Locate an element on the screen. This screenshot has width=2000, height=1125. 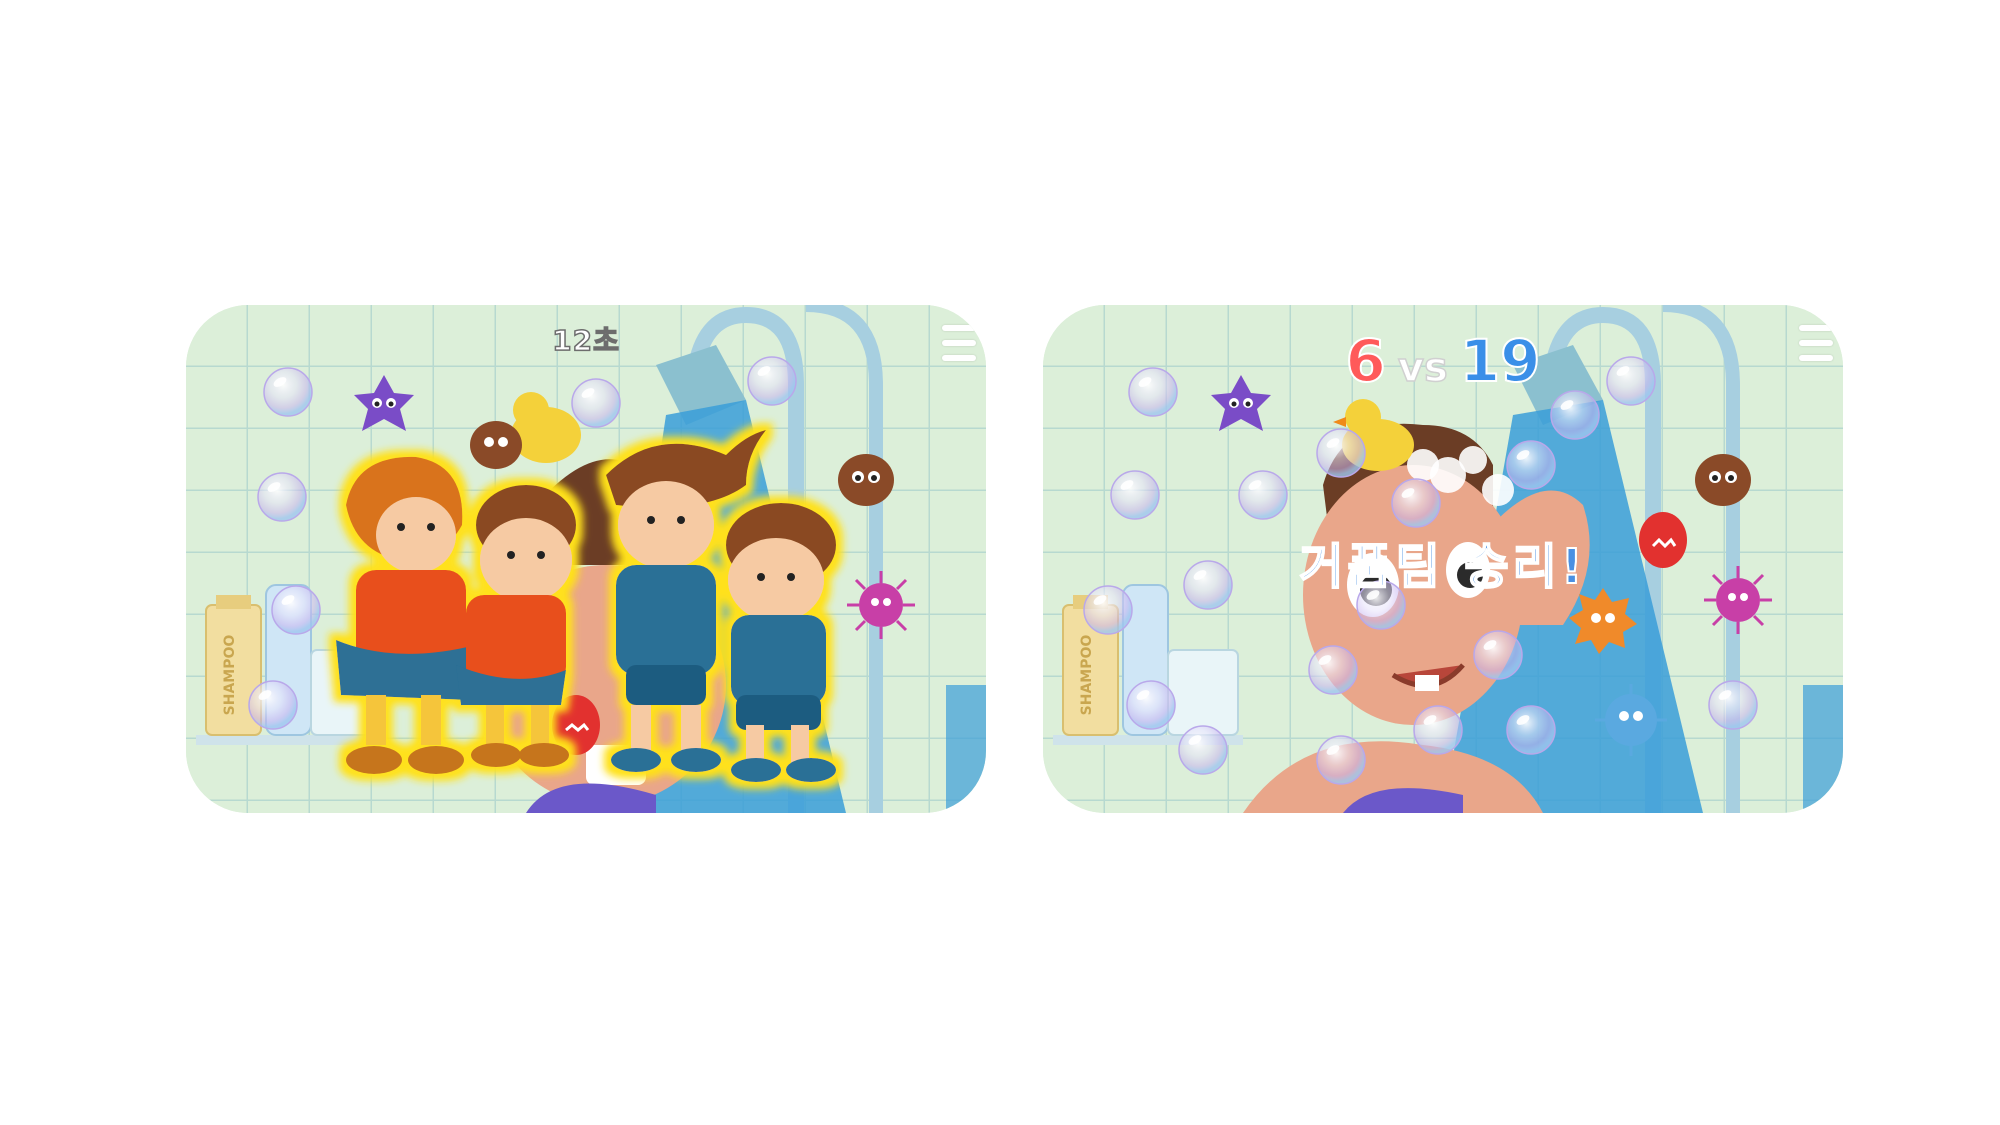
versus-label: vs is located at coordinates (1422, 368).